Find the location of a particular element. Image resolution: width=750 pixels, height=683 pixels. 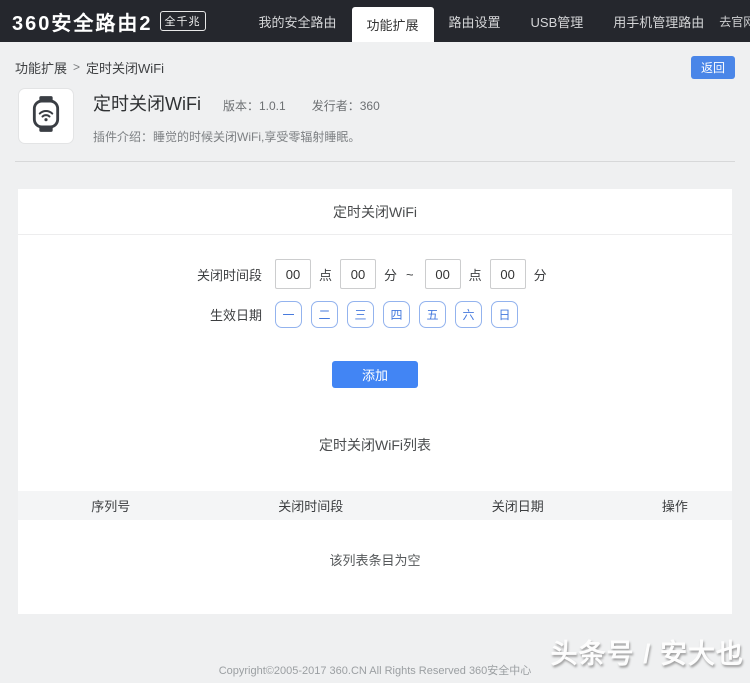

timer-list-title: 定时关闭WiFi列表 is located at coordinates (375, 445).